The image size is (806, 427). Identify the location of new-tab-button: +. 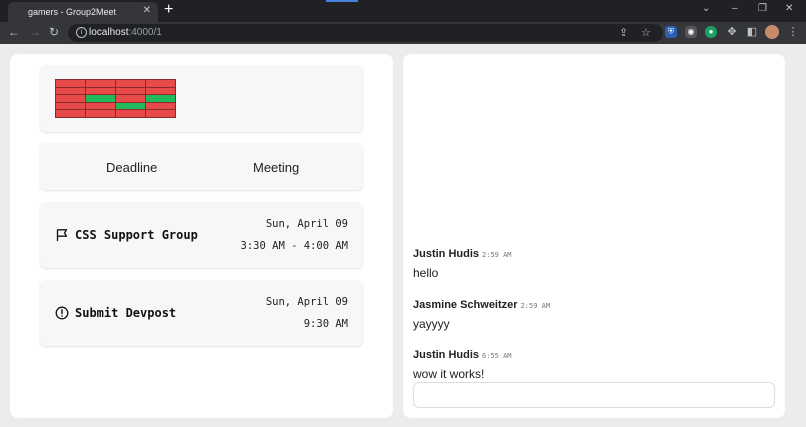
(168, 10).